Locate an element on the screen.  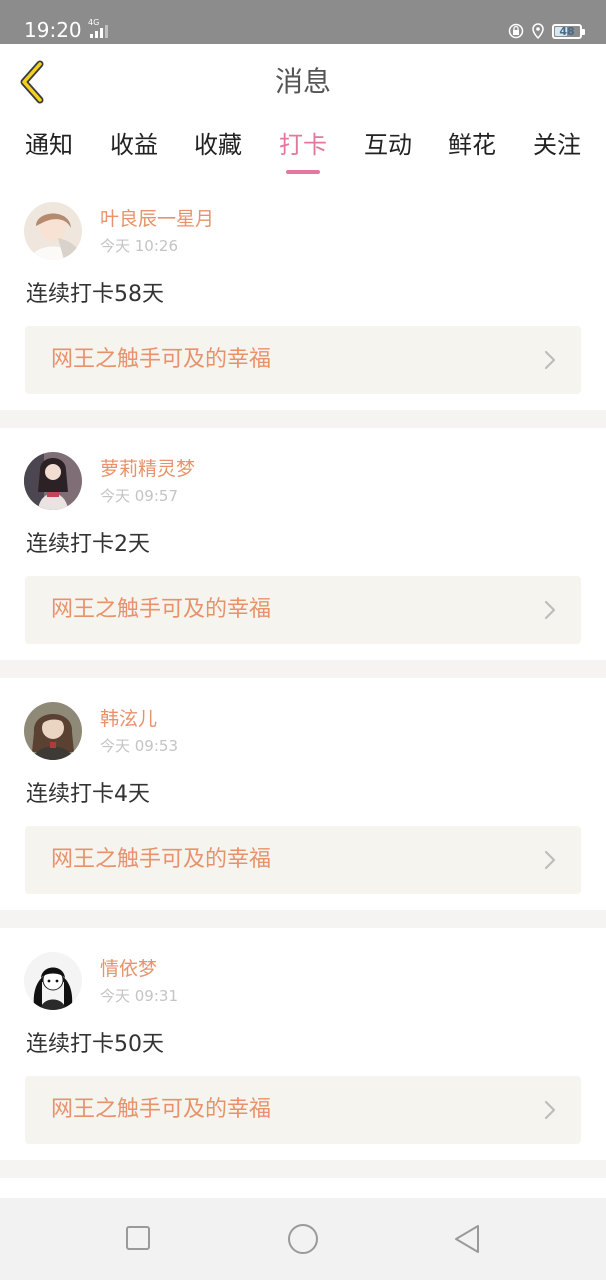
username: 情依梦 is located at coordinates (128, 969).